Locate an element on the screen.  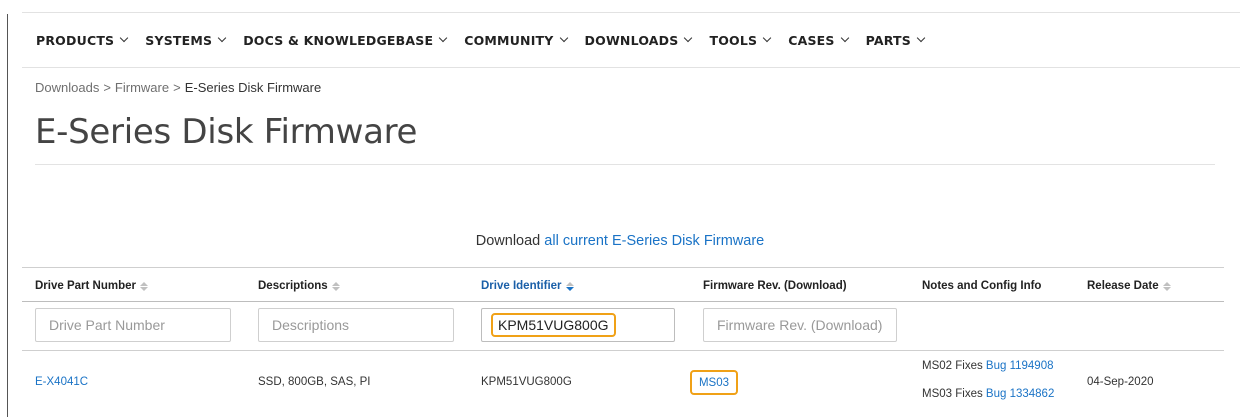
filter-drive-identifier-input: KPM51VUG800G is located at coordinates (578, 325).